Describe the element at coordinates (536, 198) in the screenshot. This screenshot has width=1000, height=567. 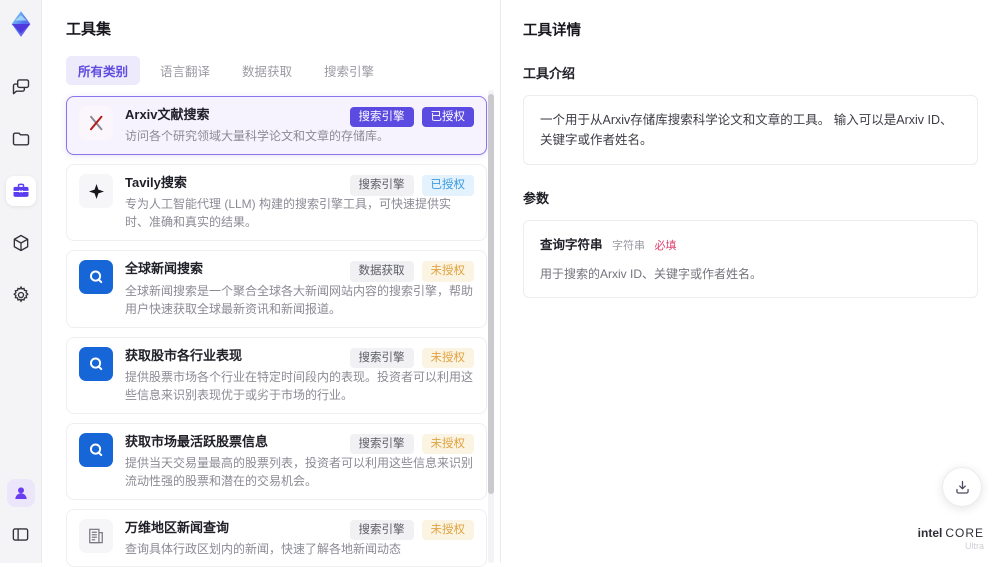
I see `params-heading: 参数` at that location.